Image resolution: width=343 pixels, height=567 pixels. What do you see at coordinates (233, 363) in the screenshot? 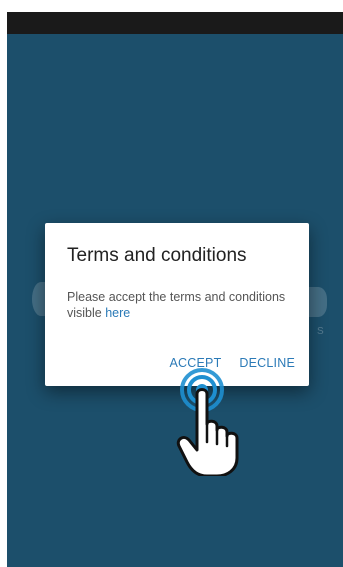
I see `dialog-actions: ACCEPT DECLINE` at bounding box center [233, 363].